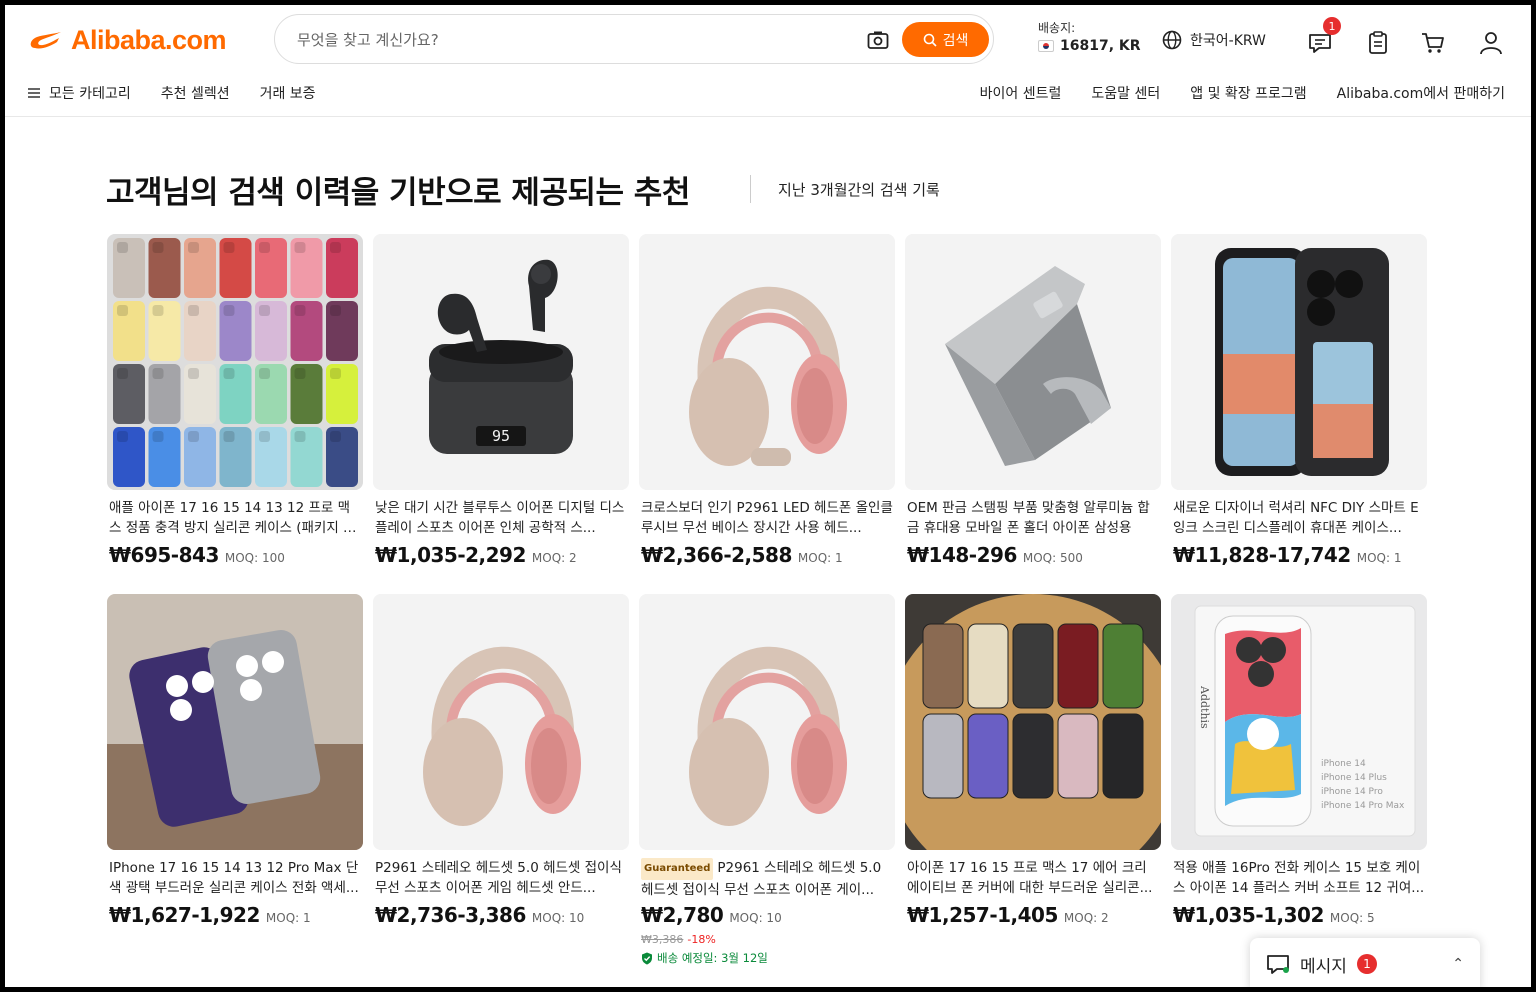 The image size is (1536, 992). What do you see at coordinates (1363, 806) in the screenshot?
I see `box-model-text: iPhone 14 Pro Max` at bounding box center [1363, 806].